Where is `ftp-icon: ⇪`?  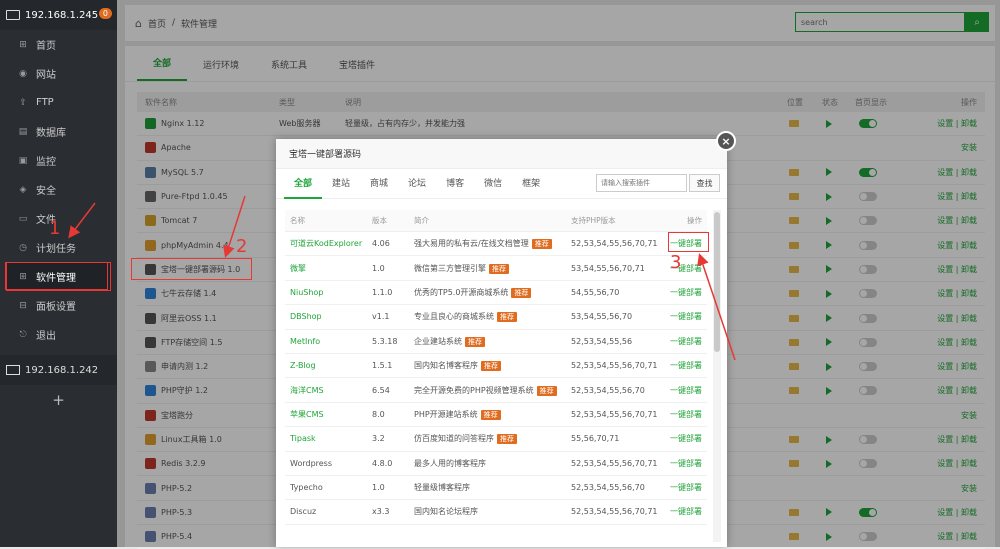
ftp-icon: ⇪ is located at coordinates (23, 102).